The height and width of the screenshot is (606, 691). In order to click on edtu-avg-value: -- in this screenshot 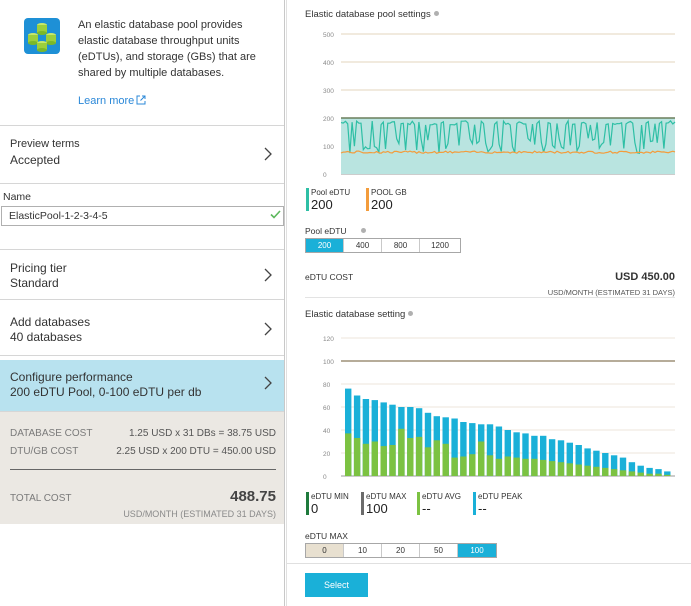, I will do `click(426, 508)`.